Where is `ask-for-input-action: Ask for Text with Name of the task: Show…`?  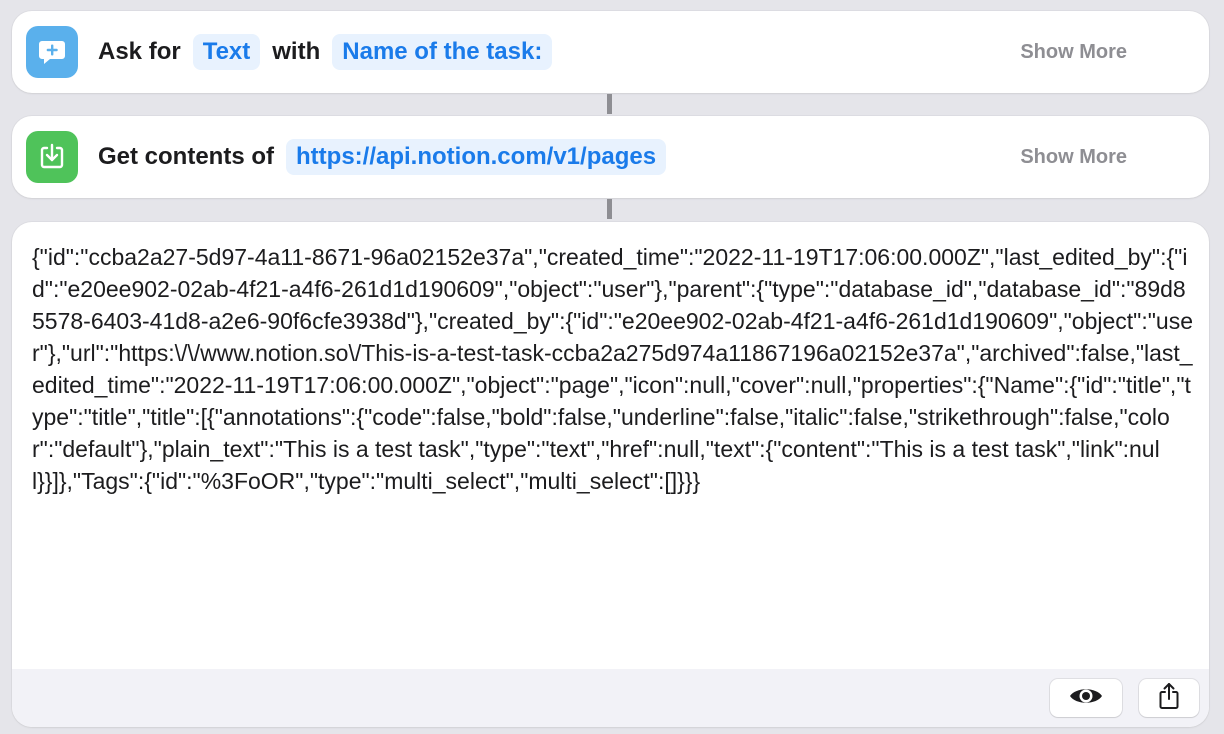
ask-for-input-action: Ask for Text with Name of the task: Show… is located at coordinates (610, 52).